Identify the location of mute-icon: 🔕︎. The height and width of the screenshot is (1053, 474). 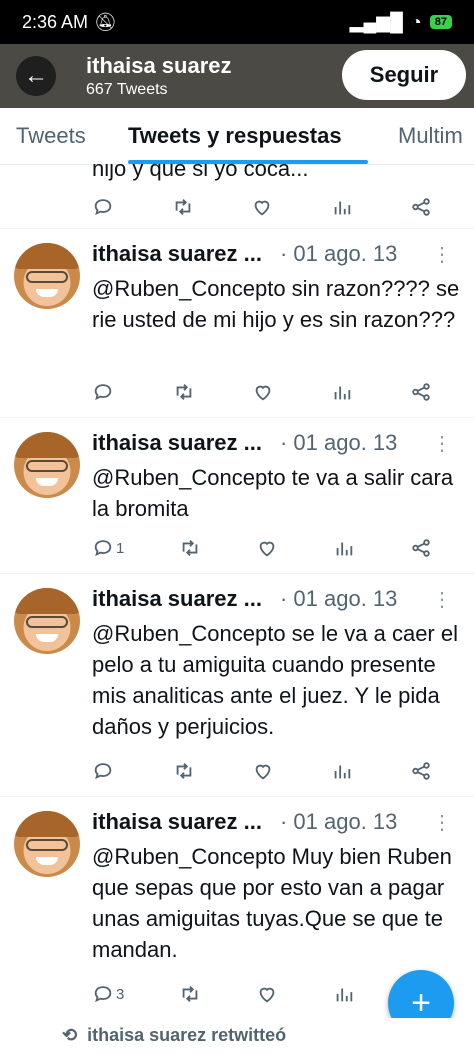
(105, 21).